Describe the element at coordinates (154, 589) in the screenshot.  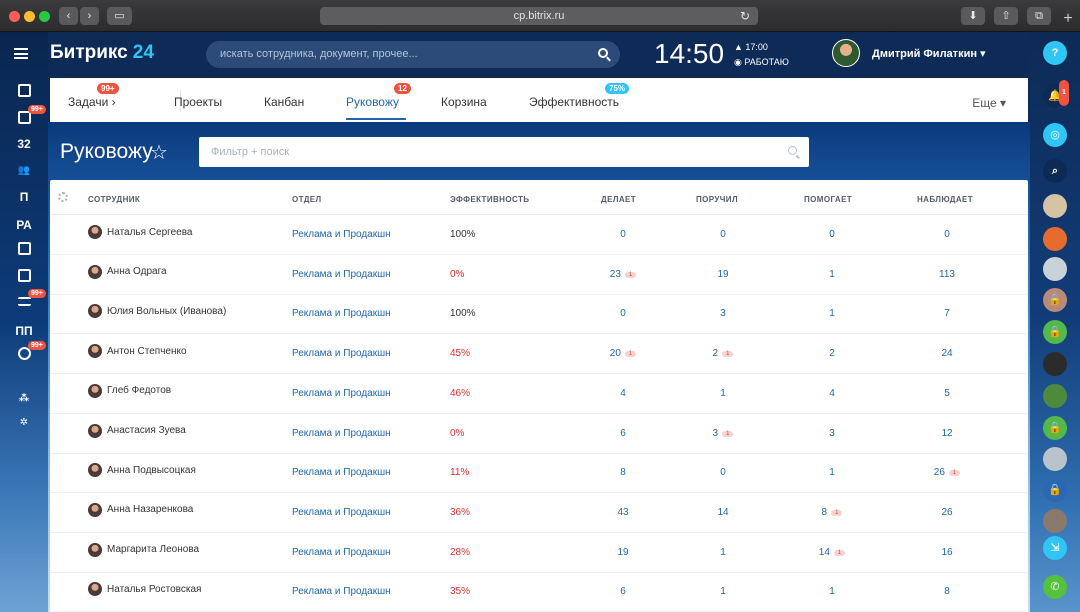
I see `employee-name: Наталья Ростовская` at that location.